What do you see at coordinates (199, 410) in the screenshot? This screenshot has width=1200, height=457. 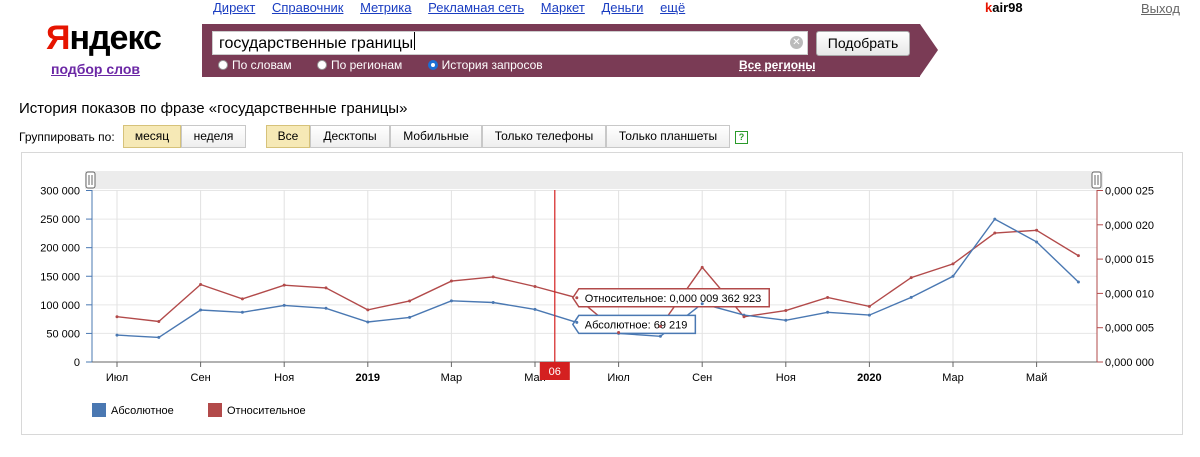 I see `legend: Абсолютное Относительное` at bounding box center [199, 410].